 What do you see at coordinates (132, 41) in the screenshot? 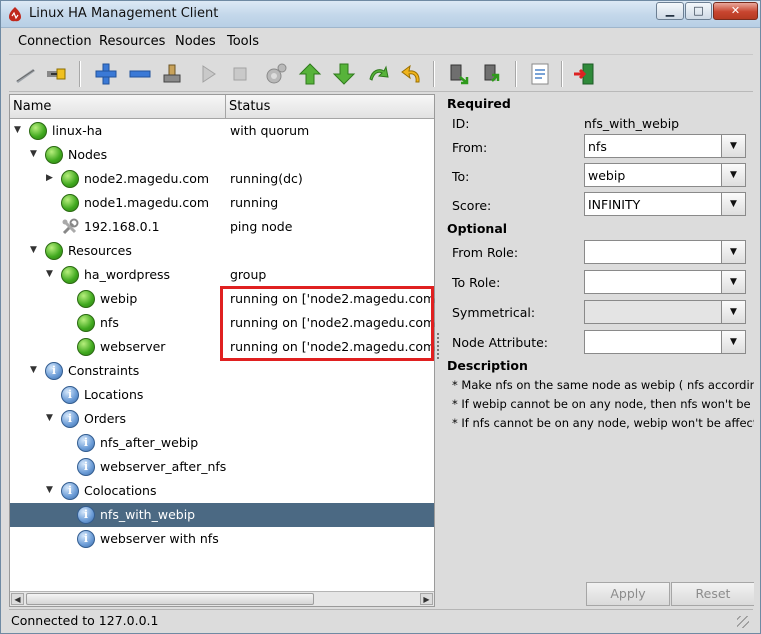
I see `menu-resources: Resources` at bounding box center [132, 41].